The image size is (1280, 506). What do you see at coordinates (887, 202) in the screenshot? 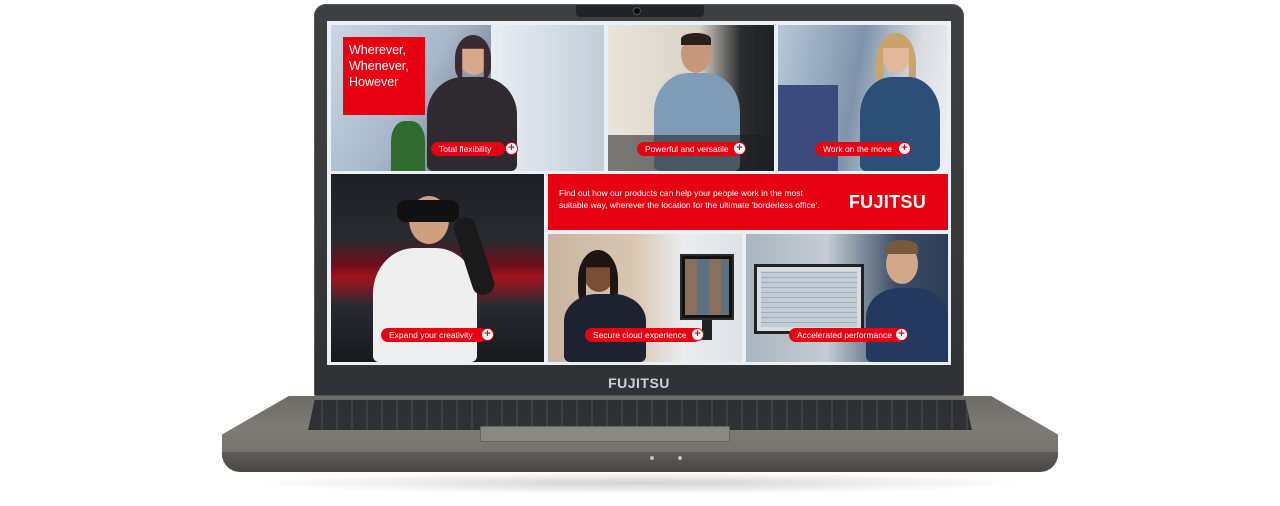
I see `fujitsu-logo: FUJITSU` at bounding box center [887, 202].